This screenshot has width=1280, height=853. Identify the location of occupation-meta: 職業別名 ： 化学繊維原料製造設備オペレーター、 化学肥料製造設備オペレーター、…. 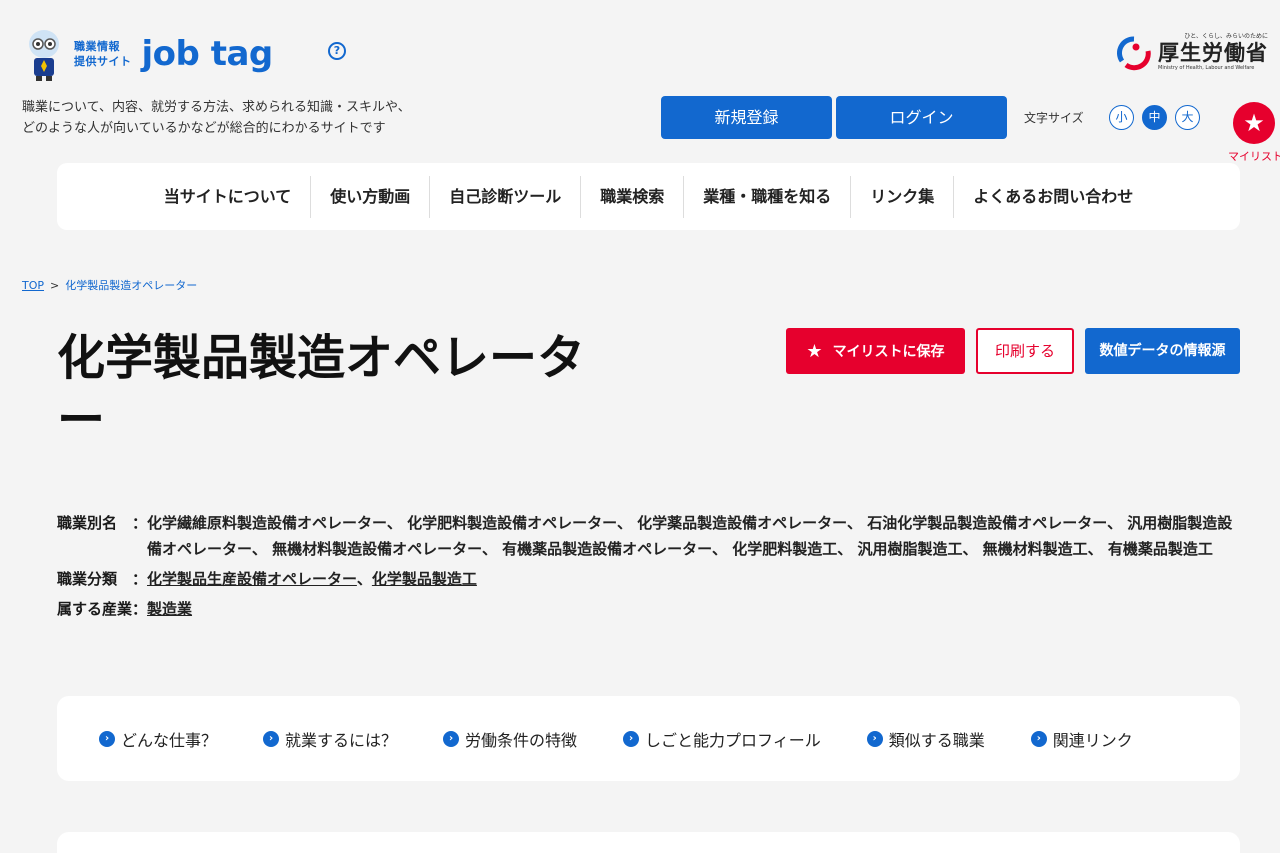
(647, 568).